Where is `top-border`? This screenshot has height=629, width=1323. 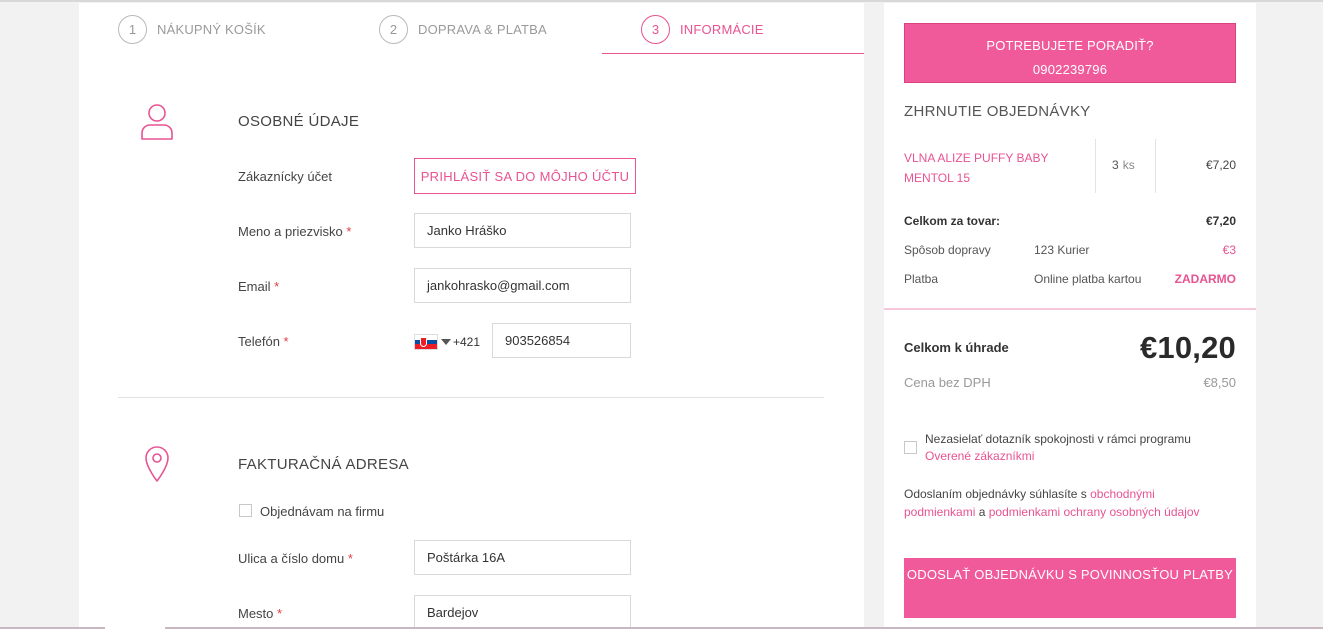
top-border is located at coordinates (661, 1).